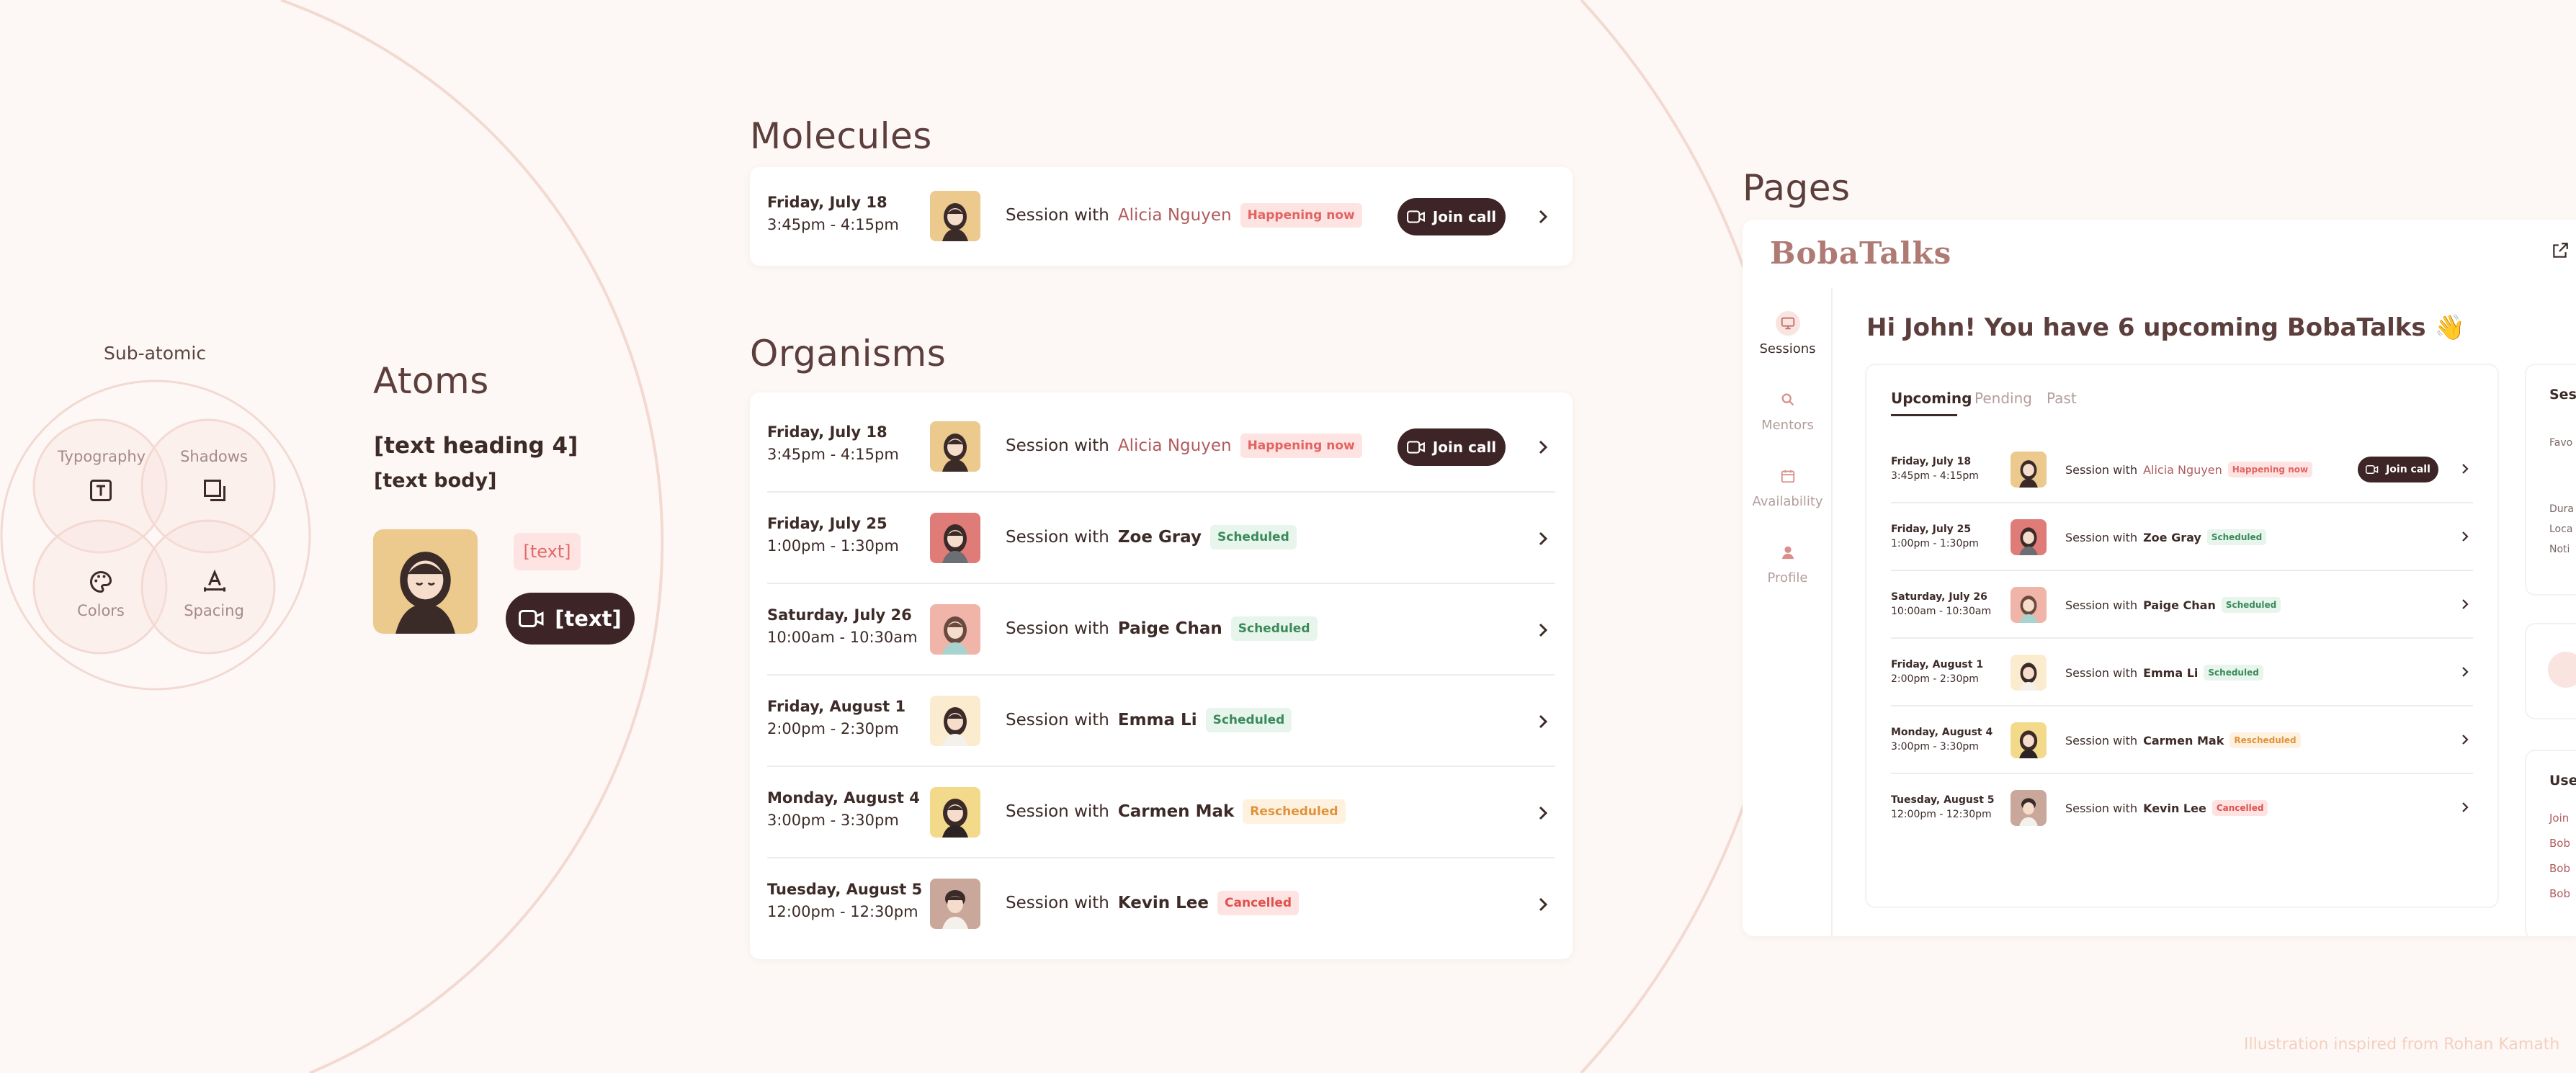 This screenshot has width=2576, height=1073. Describe the element at coordinates (425, 581) in the screenshot. I see `atom-avatar` at that location.